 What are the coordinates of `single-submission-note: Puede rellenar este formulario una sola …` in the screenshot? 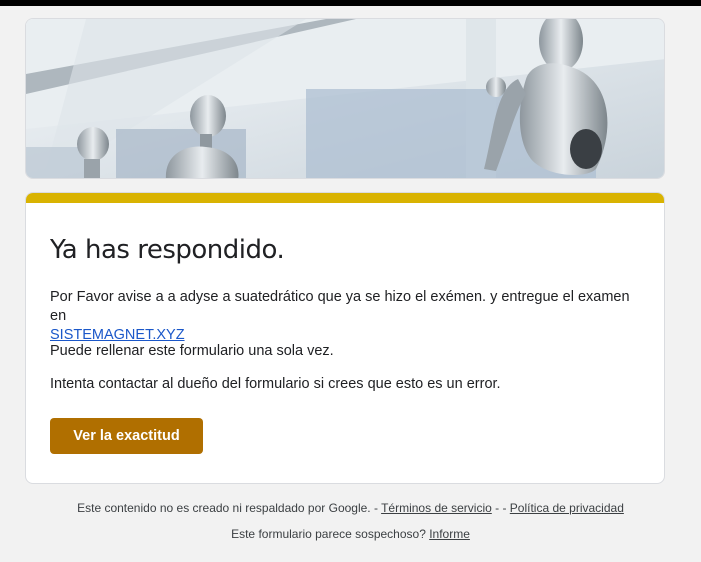 It's located at (192, 351).